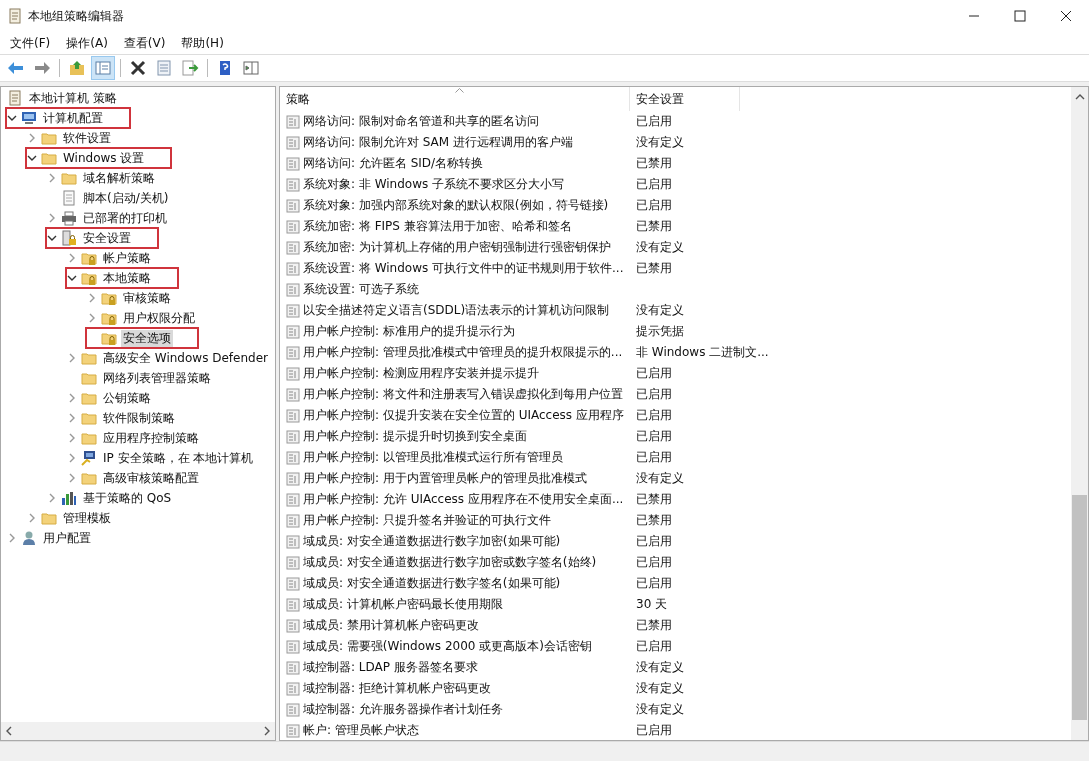 Image resolution: width=1089 pixels, height=761 pixels. Describe the element at coordinates (146, 438) in the screenshot. I see `tree-item: 应用程序控制策略` at that location.